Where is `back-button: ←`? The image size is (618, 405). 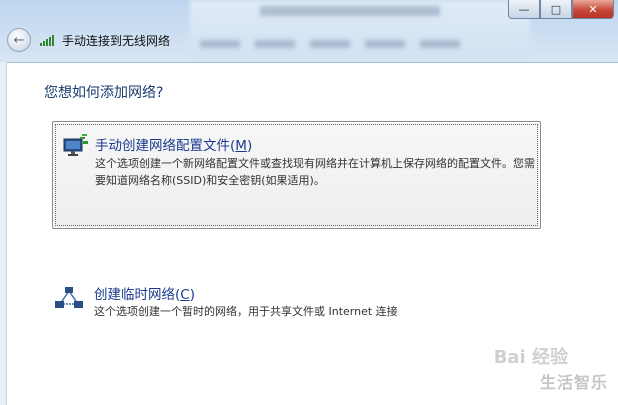
back-button: ← is located at coordinates (19, 40).